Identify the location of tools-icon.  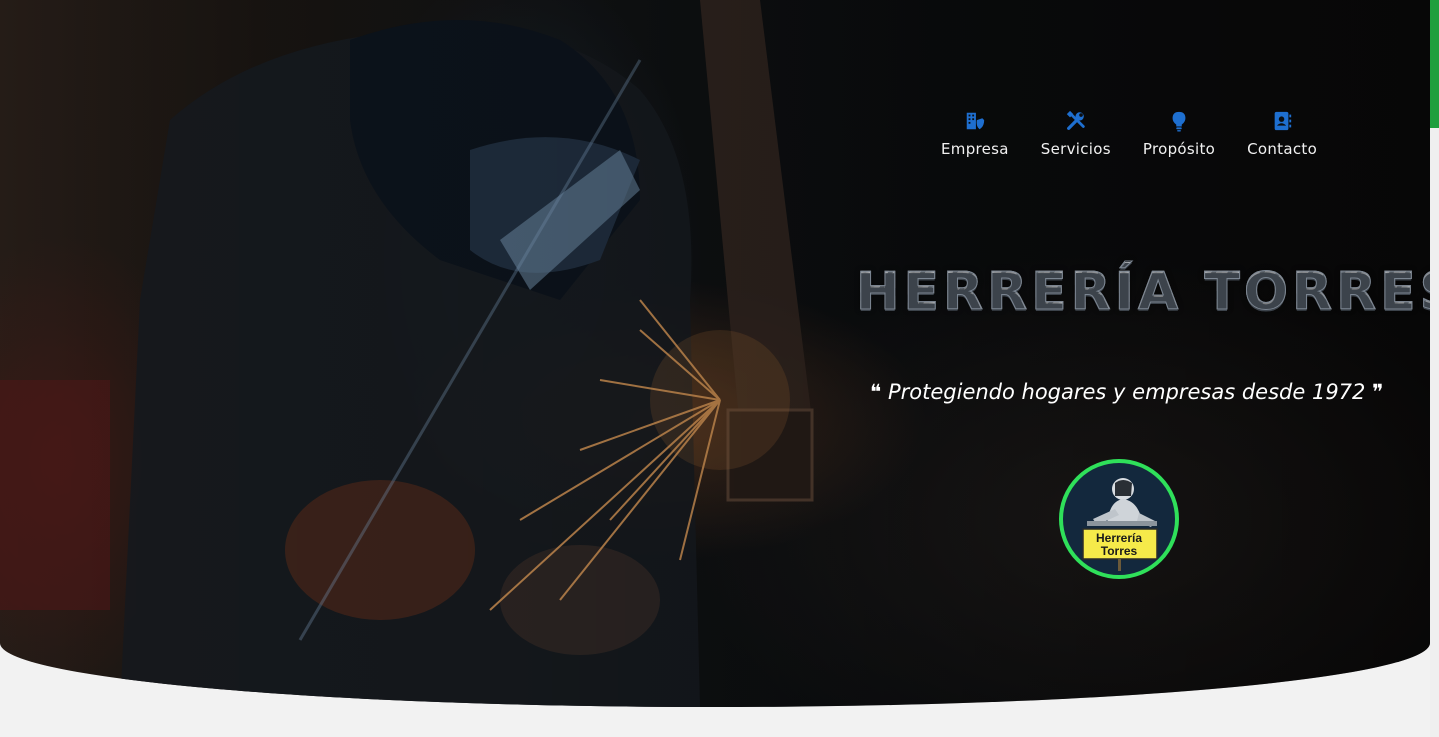
(1075, 120).